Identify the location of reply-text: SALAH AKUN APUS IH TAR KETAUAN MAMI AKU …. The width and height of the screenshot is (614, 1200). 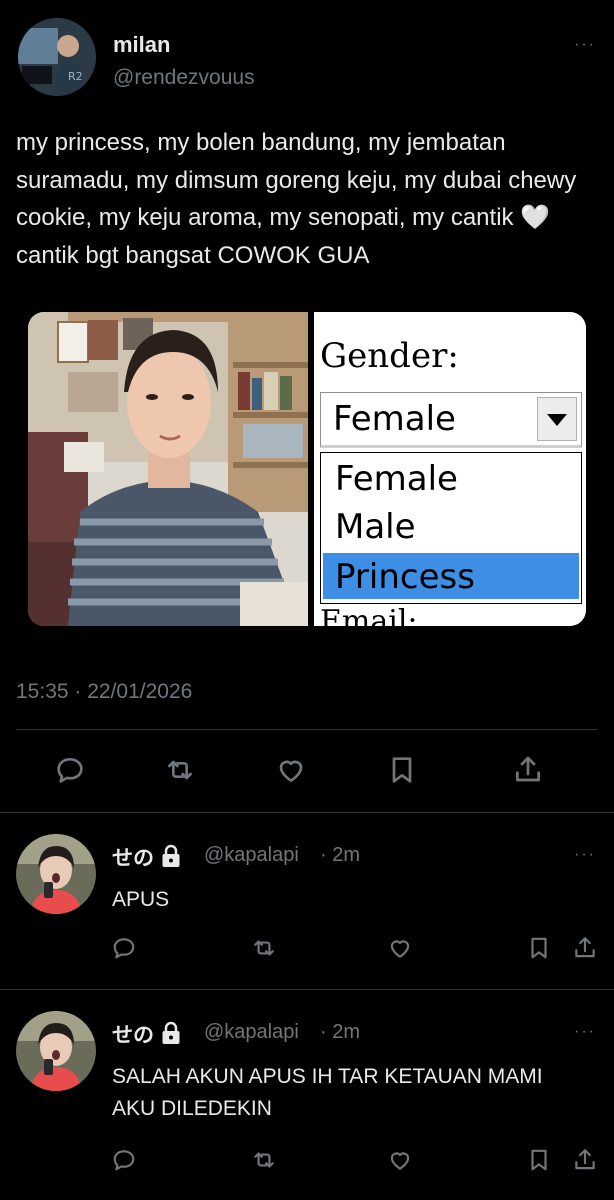
(327, 1092).